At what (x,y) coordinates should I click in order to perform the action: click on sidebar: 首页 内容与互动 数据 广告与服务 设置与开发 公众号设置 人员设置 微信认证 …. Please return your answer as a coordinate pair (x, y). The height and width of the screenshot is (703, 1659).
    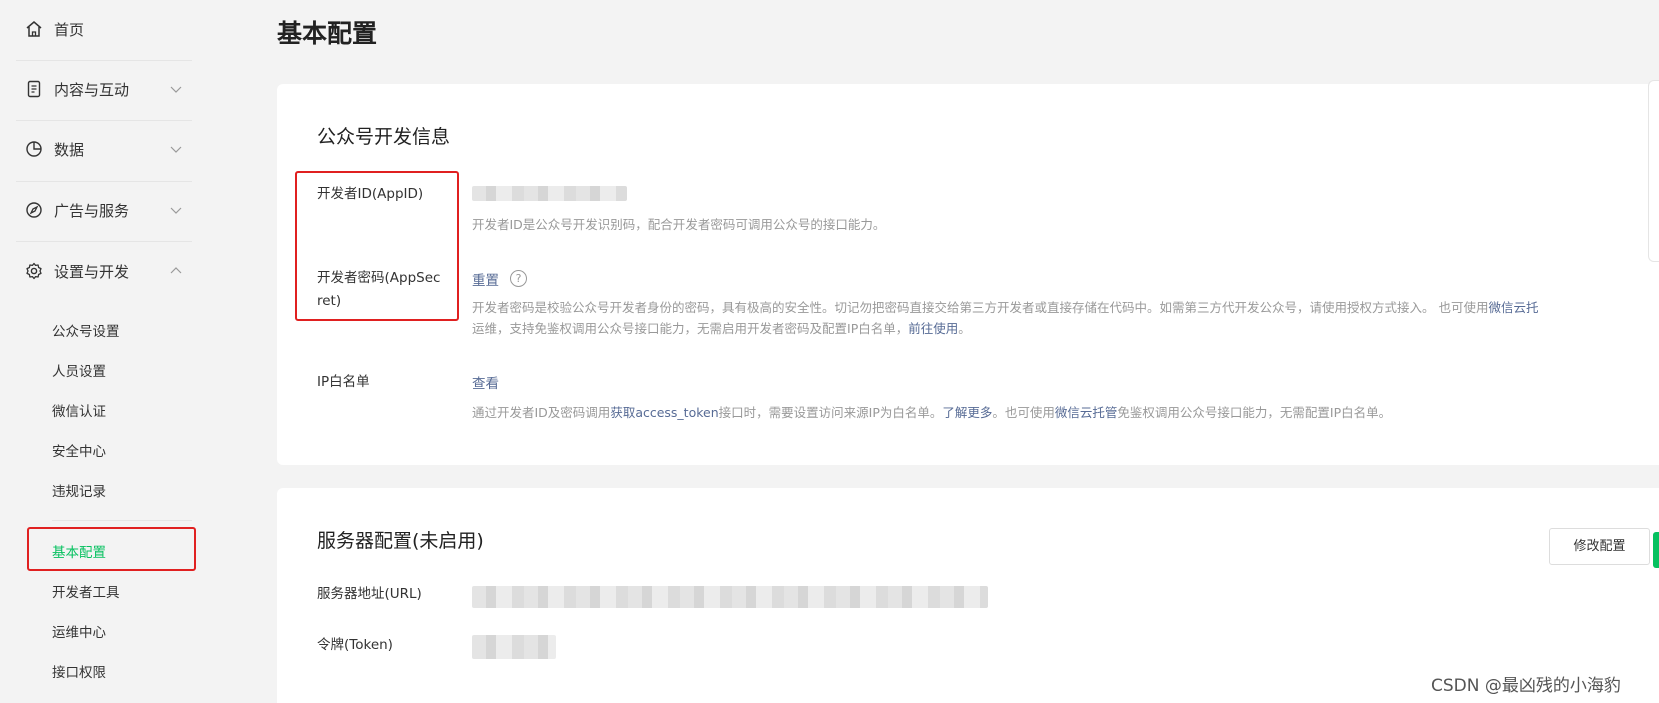
    Looking at the image, I should click on (105, 351).